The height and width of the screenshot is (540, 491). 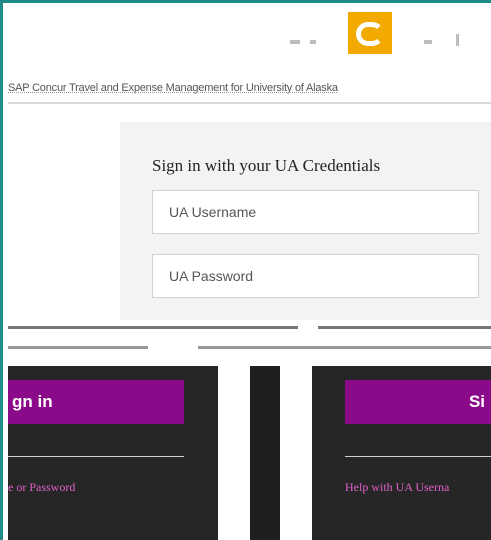 I want to click on middle-dark-column, so click(x=265, y=453).